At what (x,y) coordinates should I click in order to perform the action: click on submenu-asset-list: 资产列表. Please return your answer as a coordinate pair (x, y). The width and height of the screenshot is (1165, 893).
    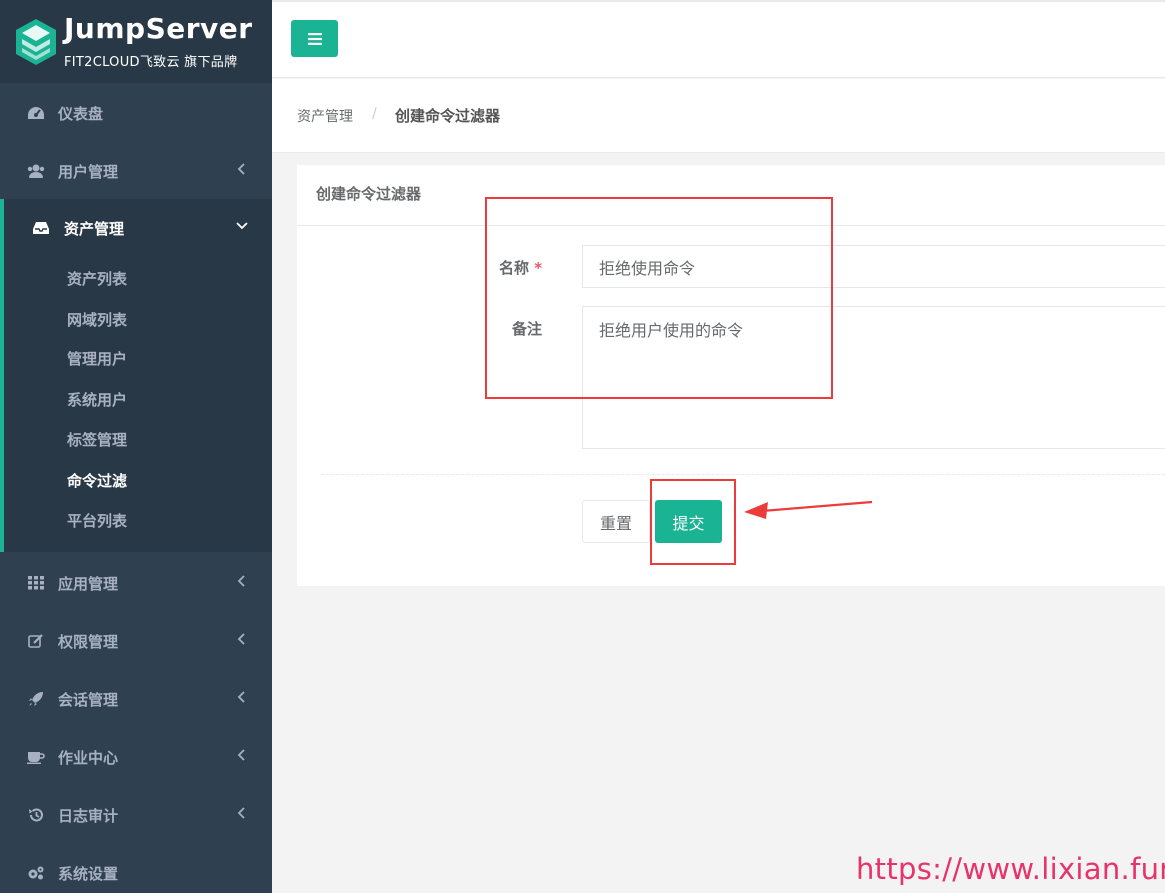
    Looking at the image, I should click on (97, 278).